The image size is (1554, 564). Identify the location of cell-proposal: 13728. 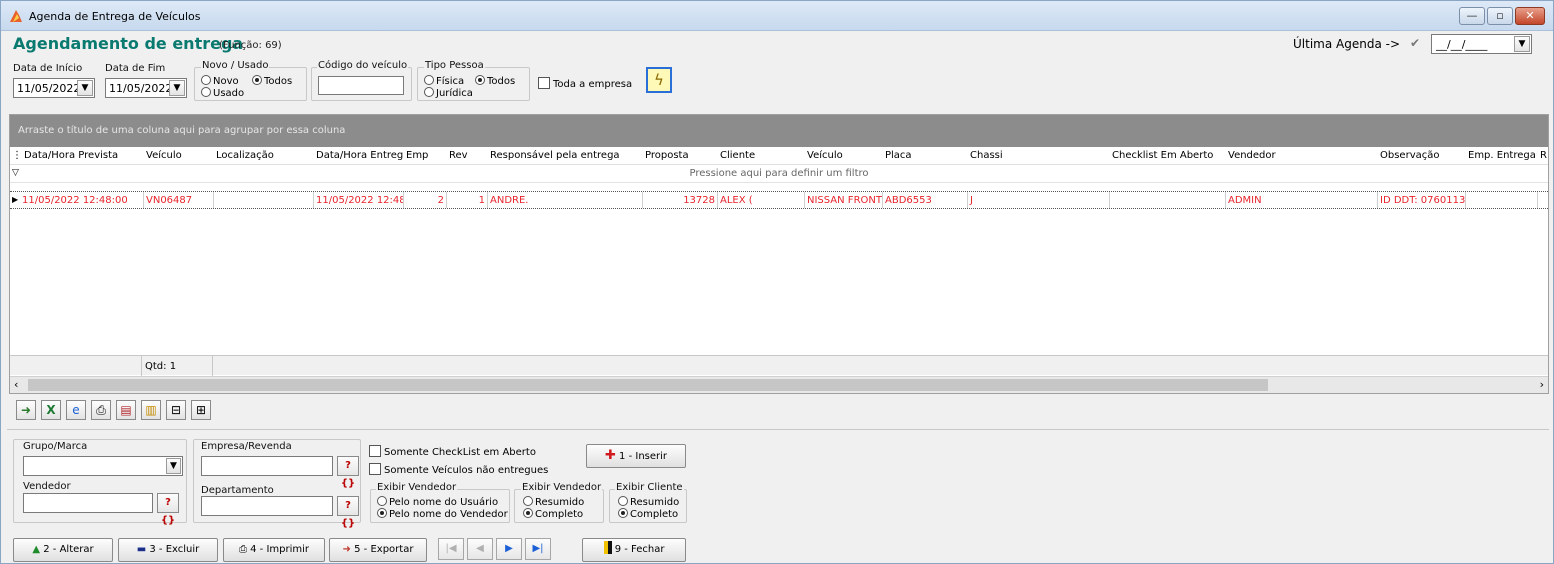
(680, 200).